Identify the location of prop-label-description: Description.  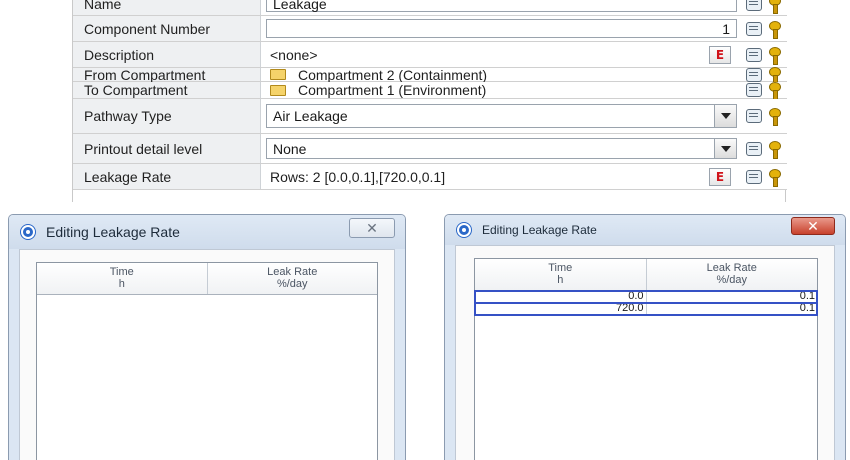
(167, 54).